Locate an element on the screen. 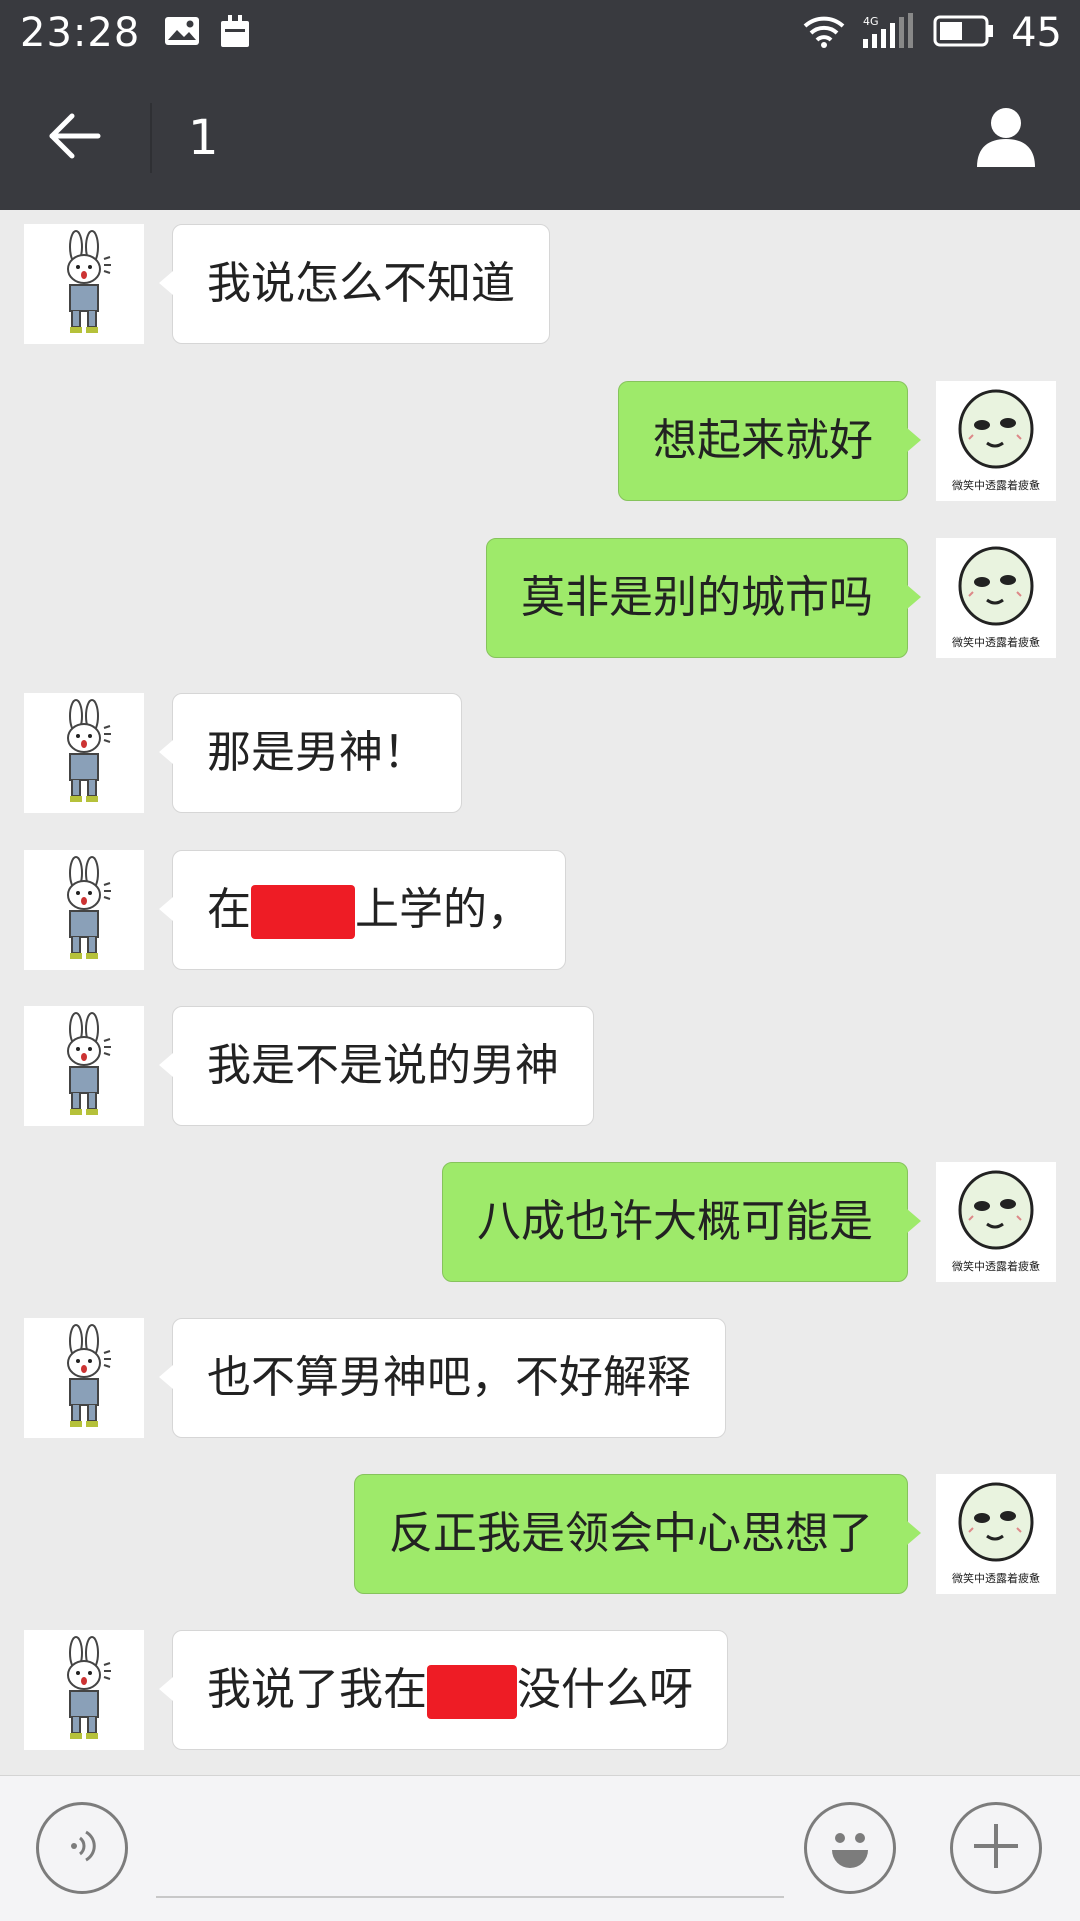 The height and width of the screenshot is (1921, 1080). message-bubble: 反正我是领会中心思想了 is located at coordinates (637, 1534).